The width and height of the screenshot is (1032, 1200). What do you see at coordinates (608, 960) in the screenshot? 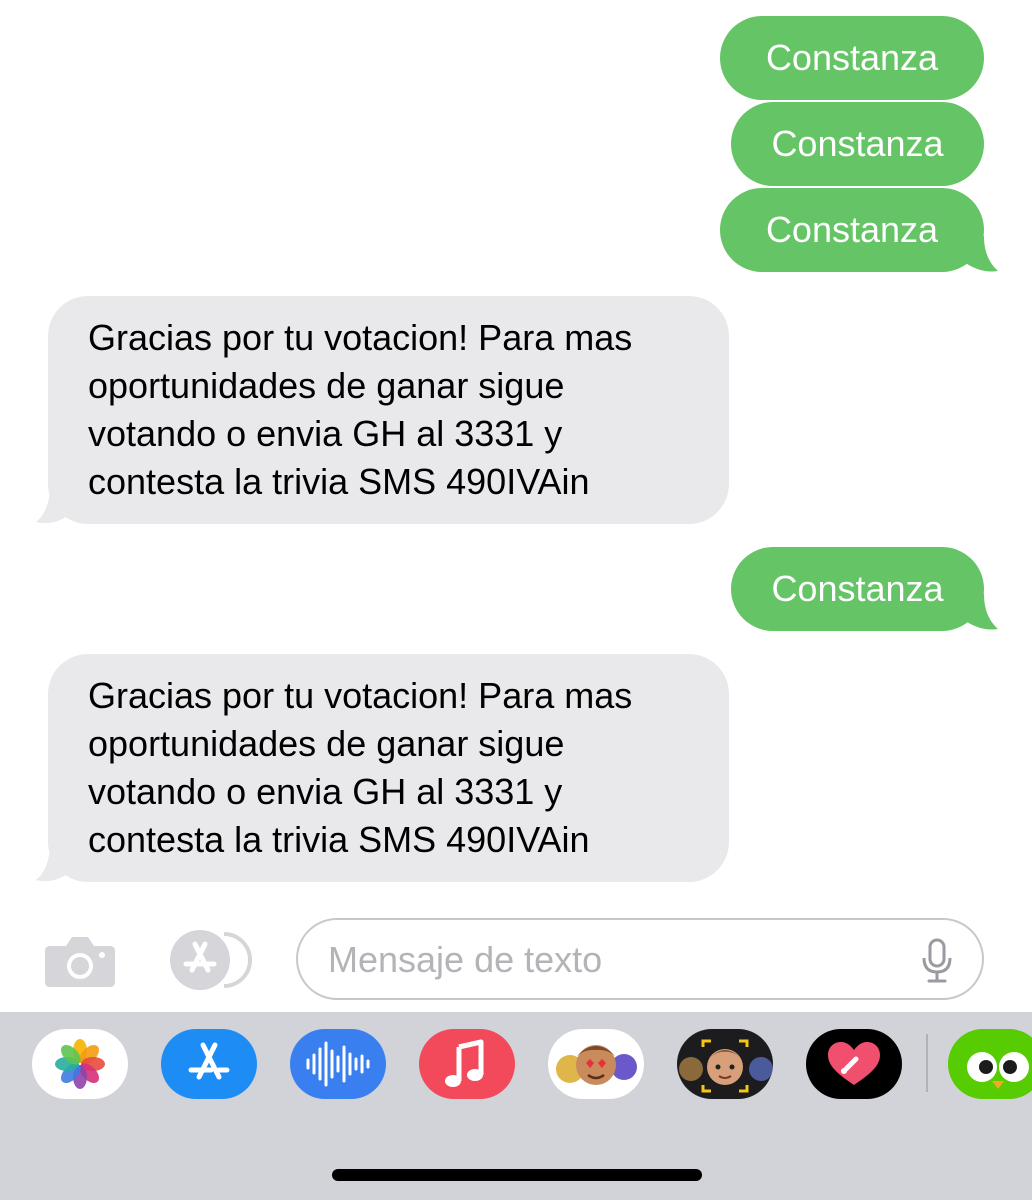
I see `message-input` at bounding box center [608, 960].